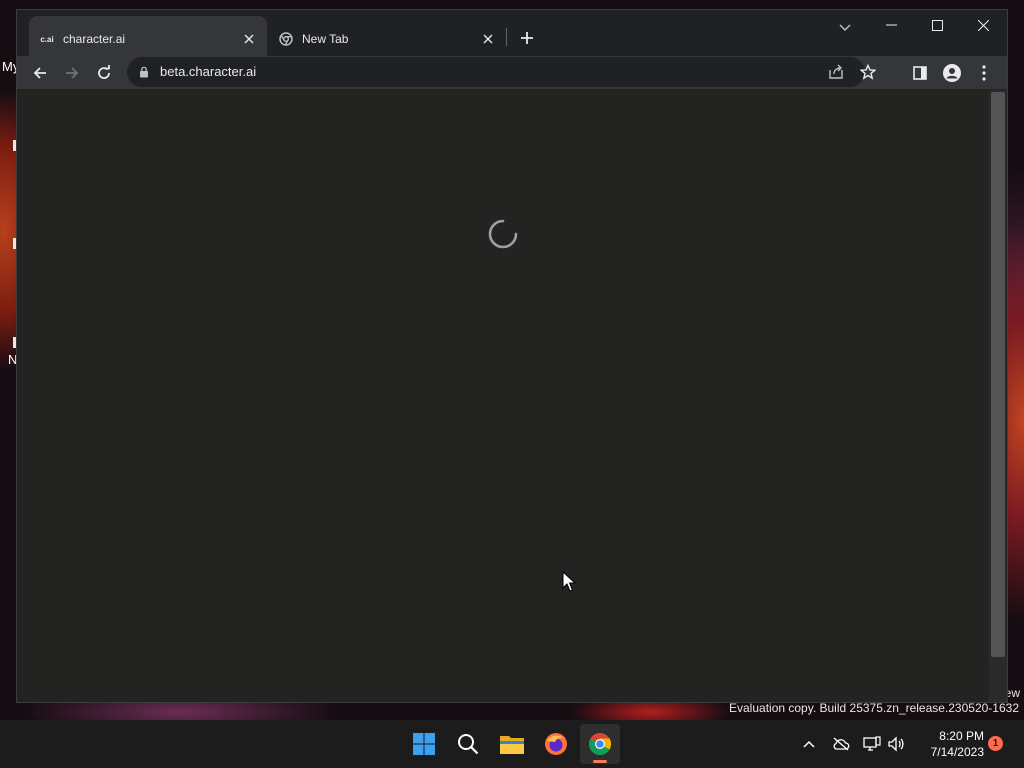  Describe the element at coordinates (998, 374) in the screenshot. I see `scrollbar-thumb` at that location.